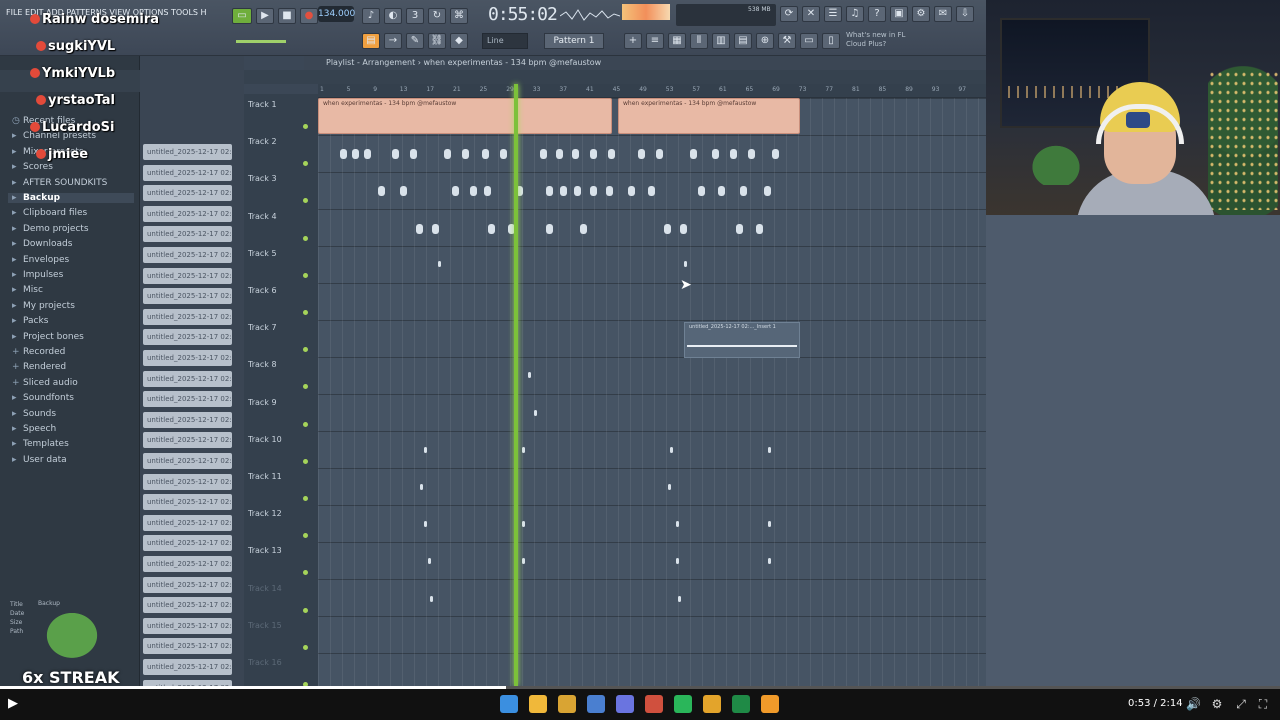 The height and width of the screenshot is (720, 1280). What do you see at coordinates (877, 14) in the screenshot?
I see `help-icon: ?` at bounding box center [877, 14].